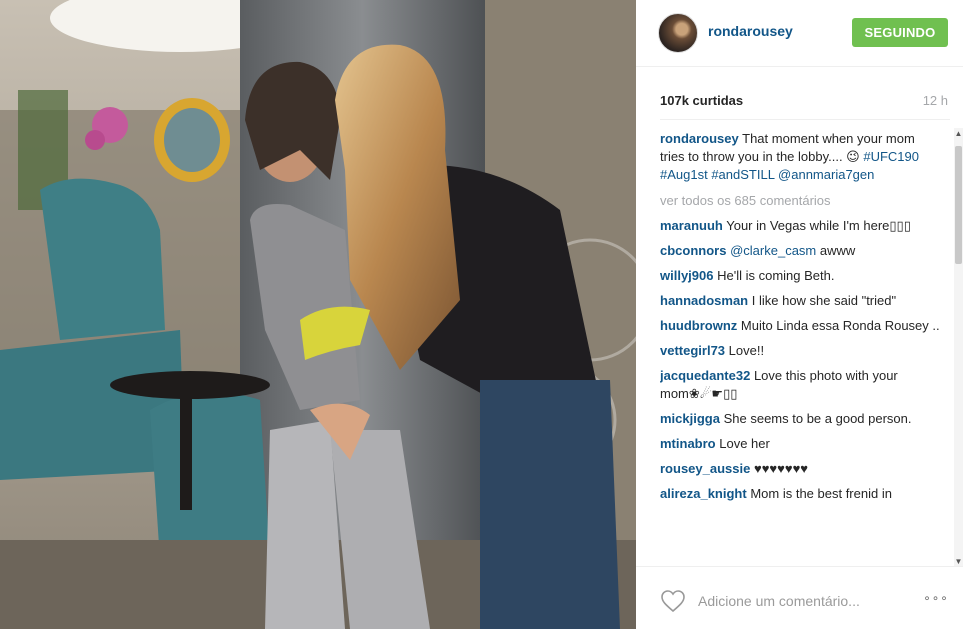 Image resolution: width=963 pixels, height=630 pixels. What do you see at coordinates (773, 250) in the screenshot?
I see `comment-mention: @clarke_casm` at bounding box center [773, 250].